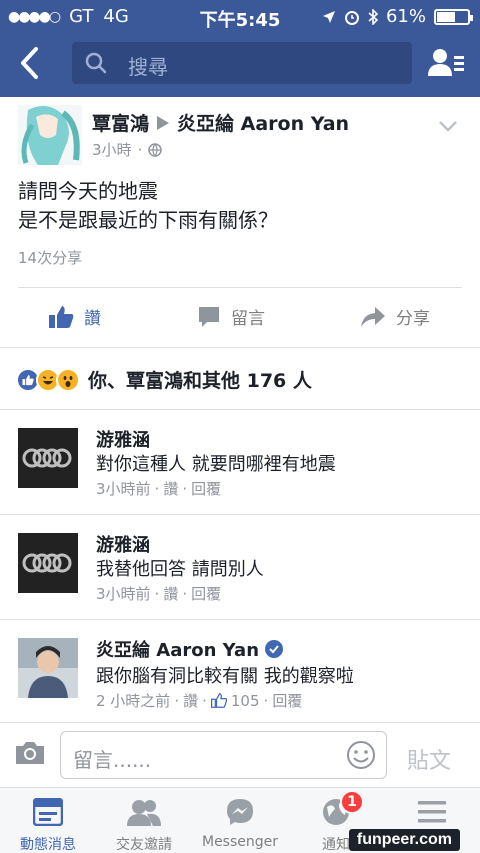 The width and height of the screenshot is (480, 853). I want to click on comment-meta: 2 小時之前 · 讚 · 105 · 回覆, so click(199, 700).